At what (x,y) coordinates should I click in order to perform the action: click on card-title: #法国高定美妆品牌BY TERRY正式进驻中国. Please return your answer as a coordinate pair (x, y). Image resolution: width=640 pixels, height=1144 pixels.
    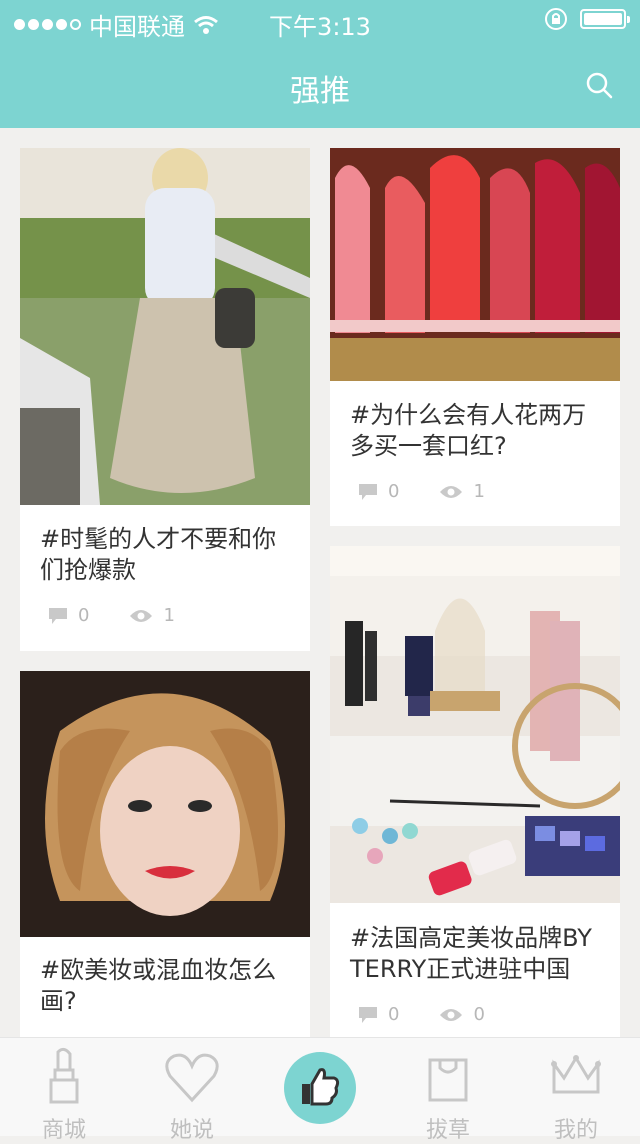
    Looking at the image, I should click on (471, 953).